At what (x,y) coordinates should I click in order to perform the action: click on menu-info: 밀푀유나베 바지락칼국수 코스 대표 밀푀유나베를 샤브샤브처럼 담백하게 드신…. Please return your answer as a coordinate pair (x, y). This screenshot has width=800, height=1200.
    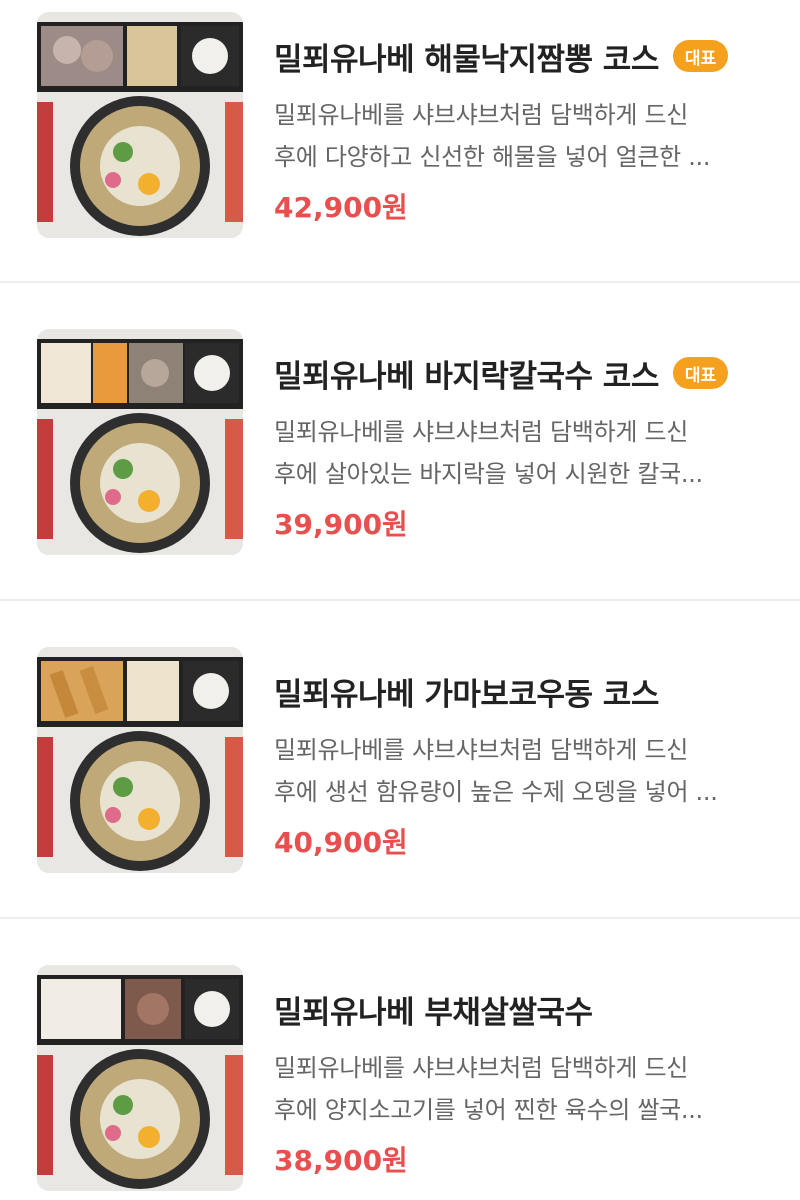
    Looking at the image, I should click on (524, 436).